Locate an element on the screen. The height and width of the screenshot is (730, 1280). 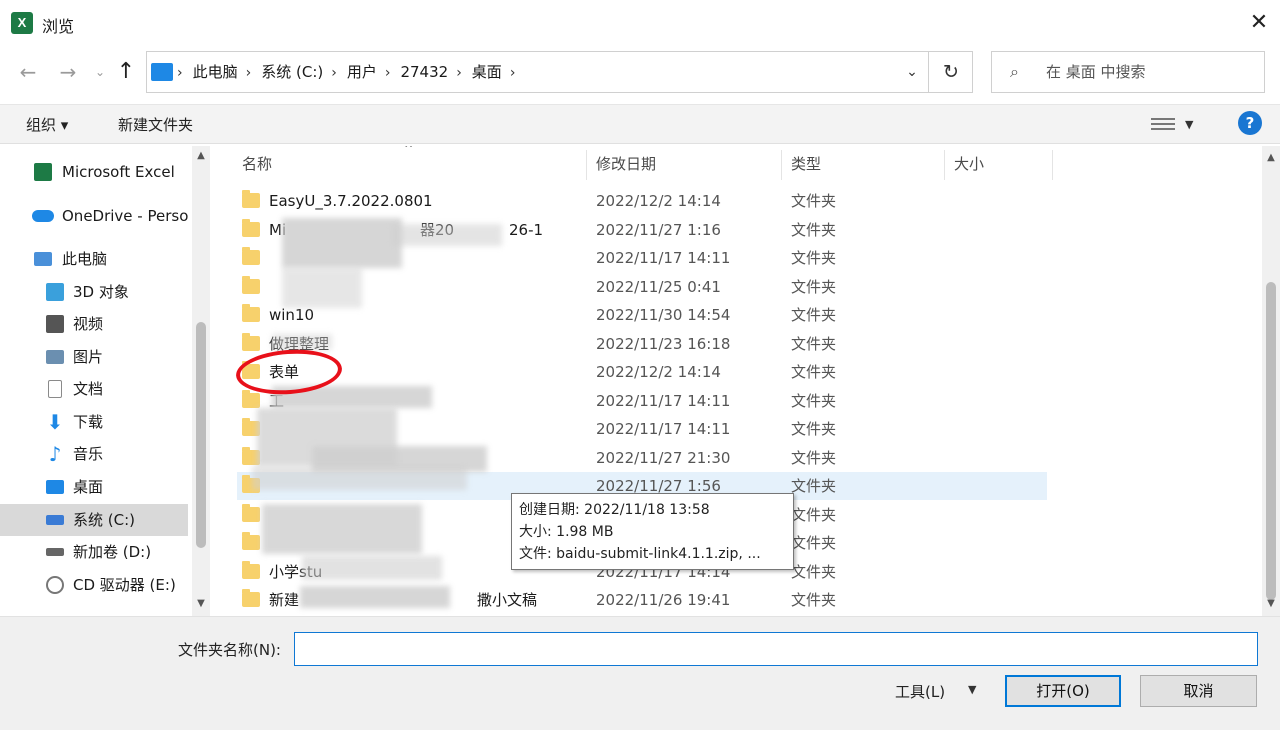
search-icon: ⌕ is located at coordinates (1014, 71).